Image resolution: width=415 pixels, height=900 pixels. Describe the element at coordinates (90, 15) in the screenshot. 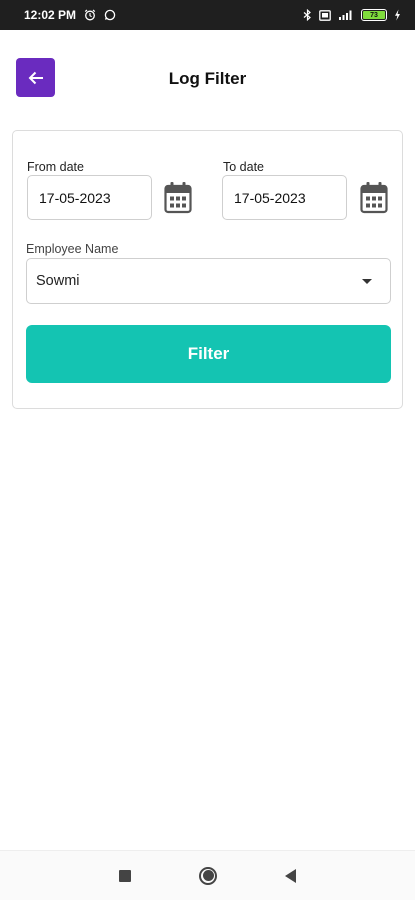

I see `alarm-icon` at that location.